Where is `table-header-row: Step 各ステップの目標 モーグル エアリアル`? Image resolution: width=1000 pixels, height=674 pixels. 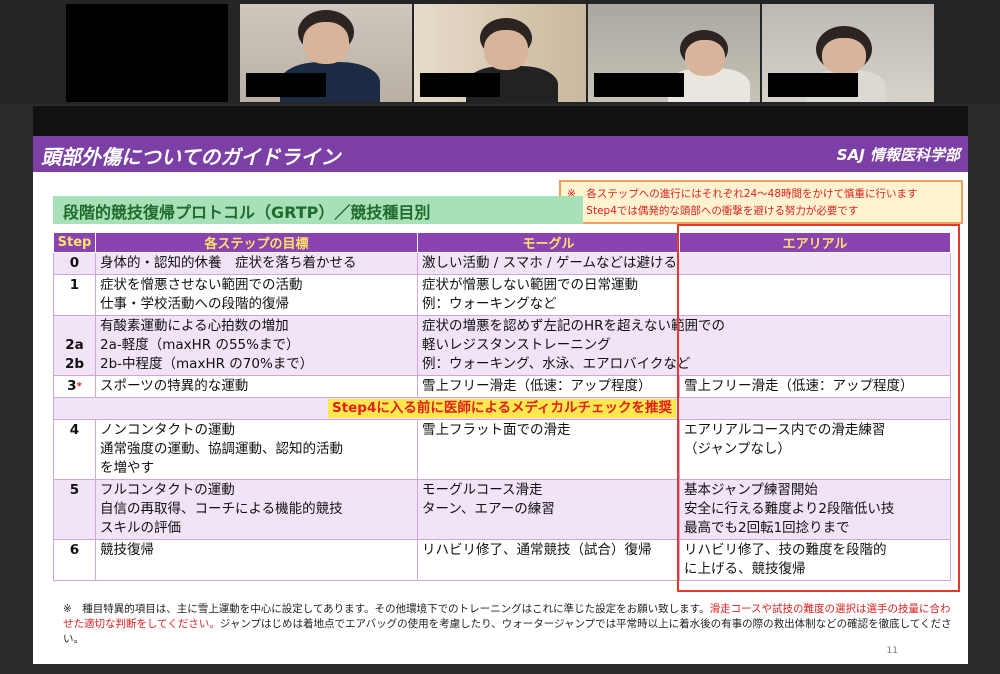 table-header-row: Step 各ステップの目標 モーグル エアリアル is located at coordinates (502, 242).